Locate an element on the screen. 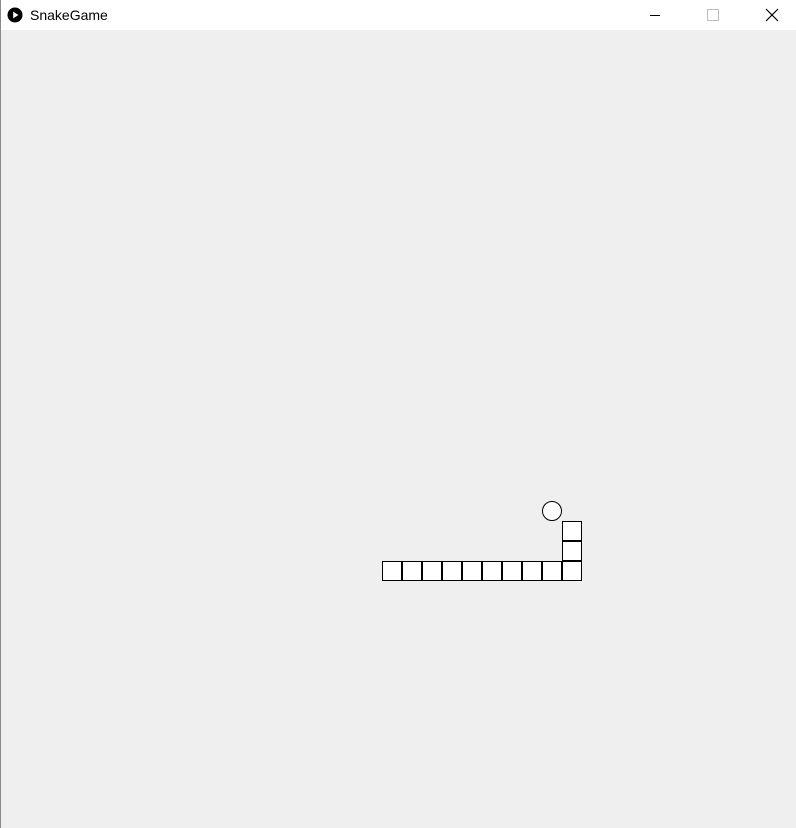 This screenshot has height=828, width=796. close-icon is located at coordinates (772, 15).